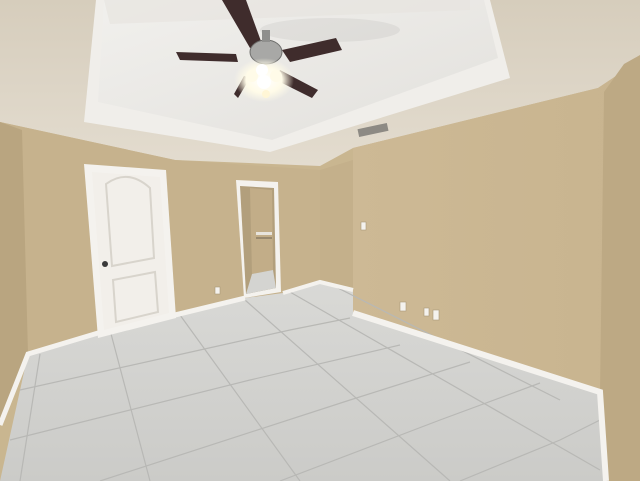 Image resolution: width=640 pixels, height=481 pixels. Describe the element at coordinates (363, 226) in the screenshot. I see `light-switch` at that location.